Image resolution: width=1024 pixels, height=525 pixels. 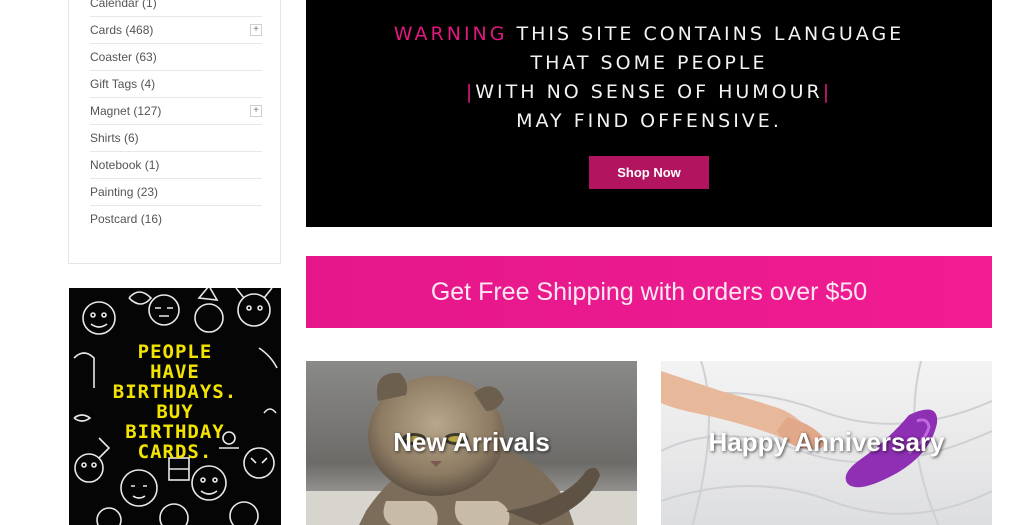 I want to click on warning-line-4: MAY FIND OFFENSIVE., so click(x=649, y=121).